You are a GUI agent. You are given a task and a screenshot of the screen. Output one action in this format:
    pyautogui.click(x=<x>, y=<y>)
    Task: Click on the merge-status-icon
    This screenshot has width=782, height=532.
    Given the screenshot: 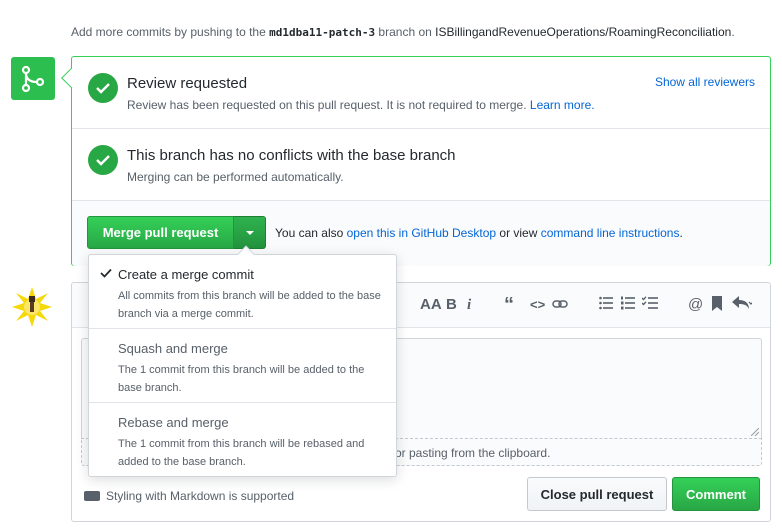 What is the action you would take?
    pyautogui.click(x=33, y=78)
    